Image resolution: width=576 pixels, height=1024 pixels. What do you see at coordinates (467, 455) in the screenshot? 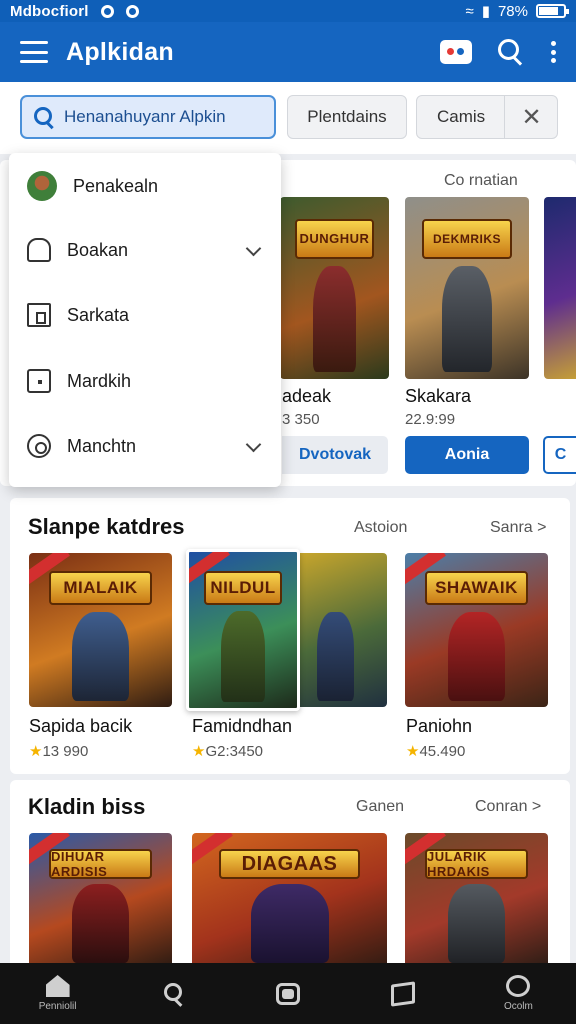
I see `install-button: Aoniа` at bounding box center [467, 455].